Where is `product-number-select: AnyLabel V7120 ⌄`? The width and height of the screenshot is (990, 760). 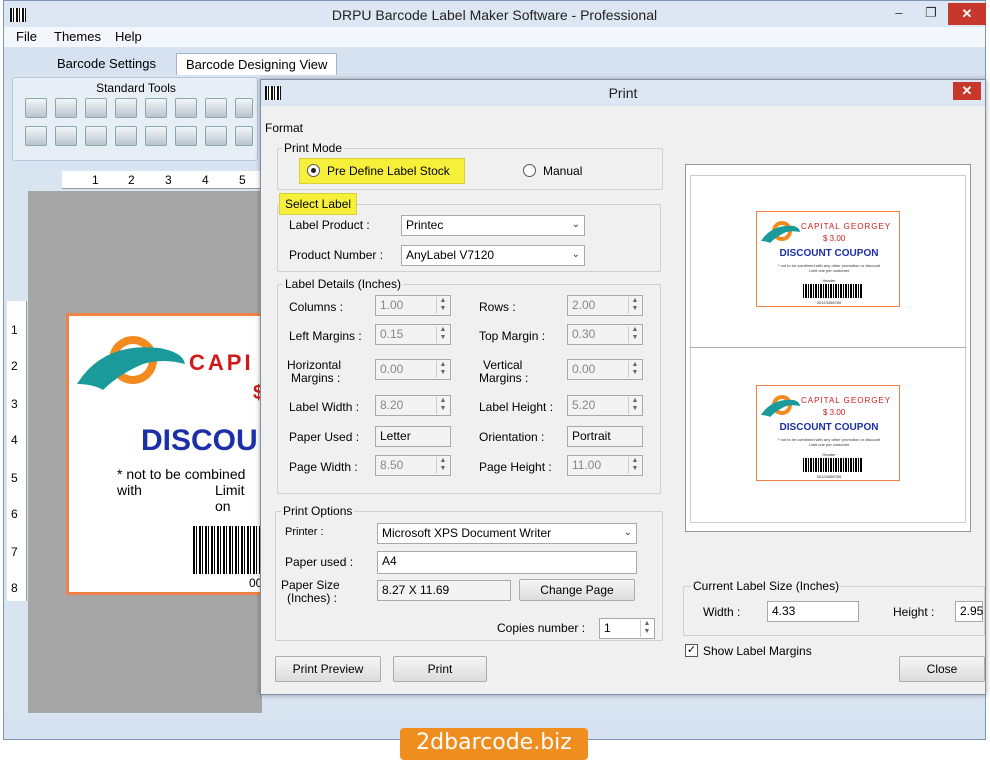
product-number-select: AnyLabel V7120 ⌄ is located at coordinates (493, 255).